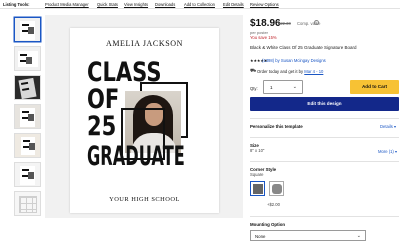 This screenshot has width=400, height=243. I want to click on quantity-label: Qty:, so click(254, 88).